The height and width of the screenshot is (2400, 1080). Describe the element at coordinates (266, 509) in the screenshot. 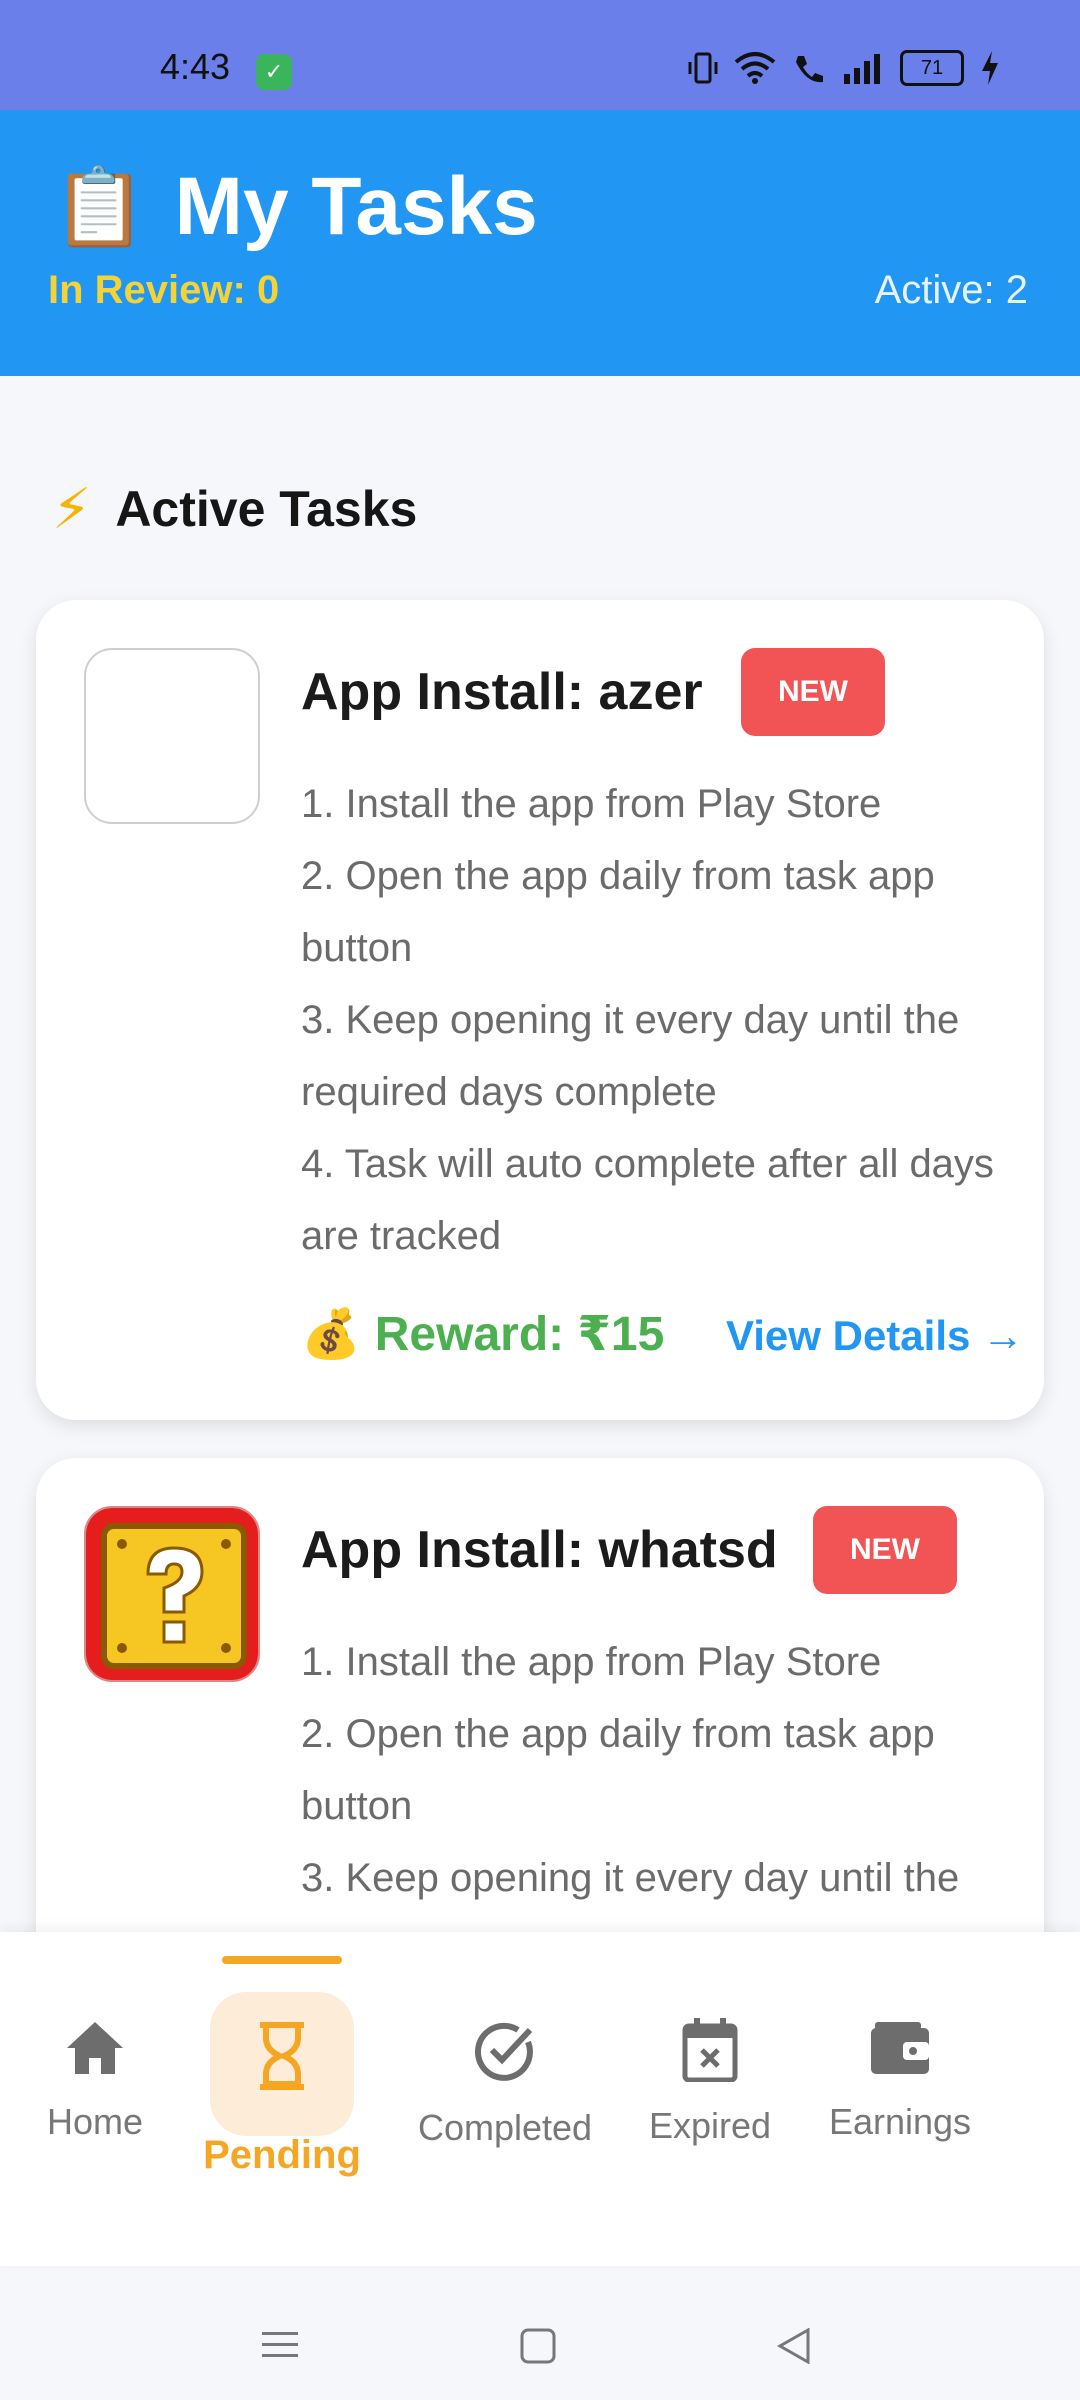

I see `section-title-text: Active Tasks` at that location.